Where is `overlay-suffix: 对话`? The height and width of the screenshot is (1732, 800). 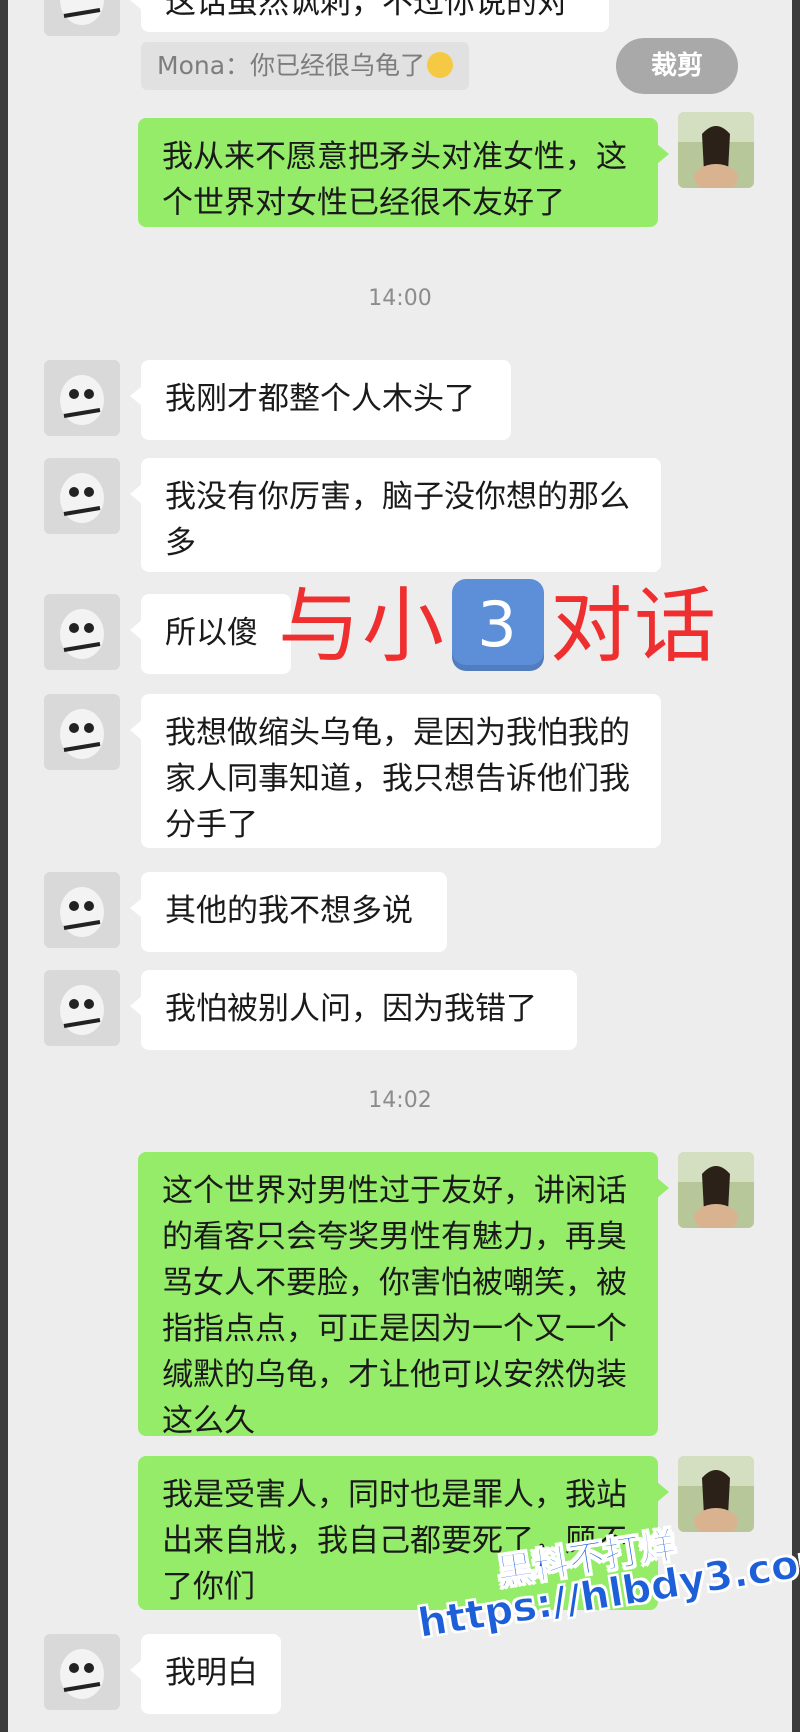 overlay-suffix: 对话 is located at coordinates (634, 626).